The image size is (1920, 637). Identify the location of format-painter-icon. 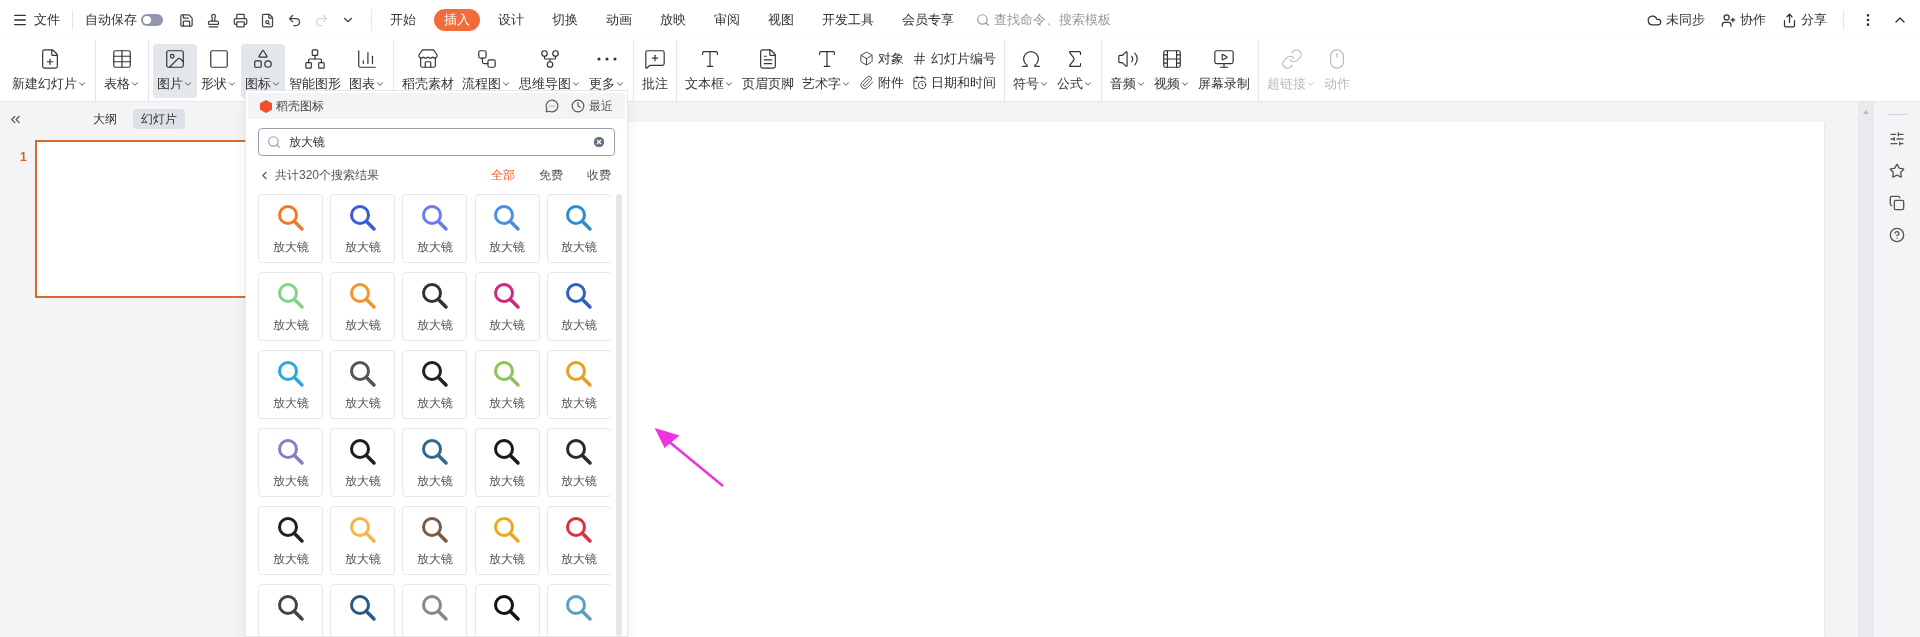
(213, 20).